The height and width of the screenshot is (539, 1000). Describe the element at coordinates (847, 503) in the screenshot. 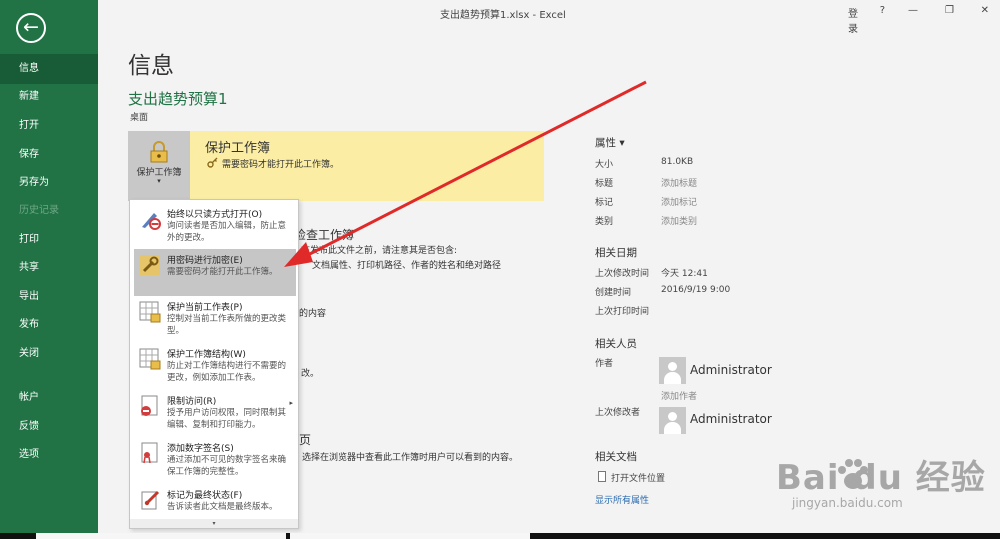

I see `watermark-url: jingyan.baidu.com` at that location.